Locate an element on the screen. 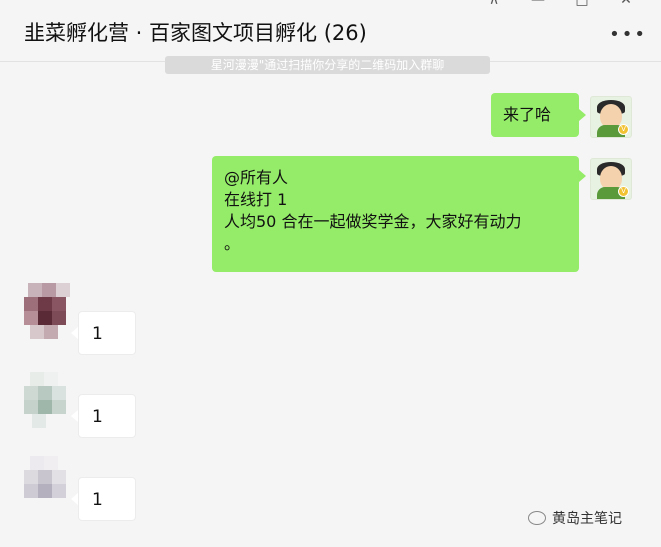 The width and height of the screenshot is (661, 547). message-line: @所有人 is located at coordinates (256, 177).